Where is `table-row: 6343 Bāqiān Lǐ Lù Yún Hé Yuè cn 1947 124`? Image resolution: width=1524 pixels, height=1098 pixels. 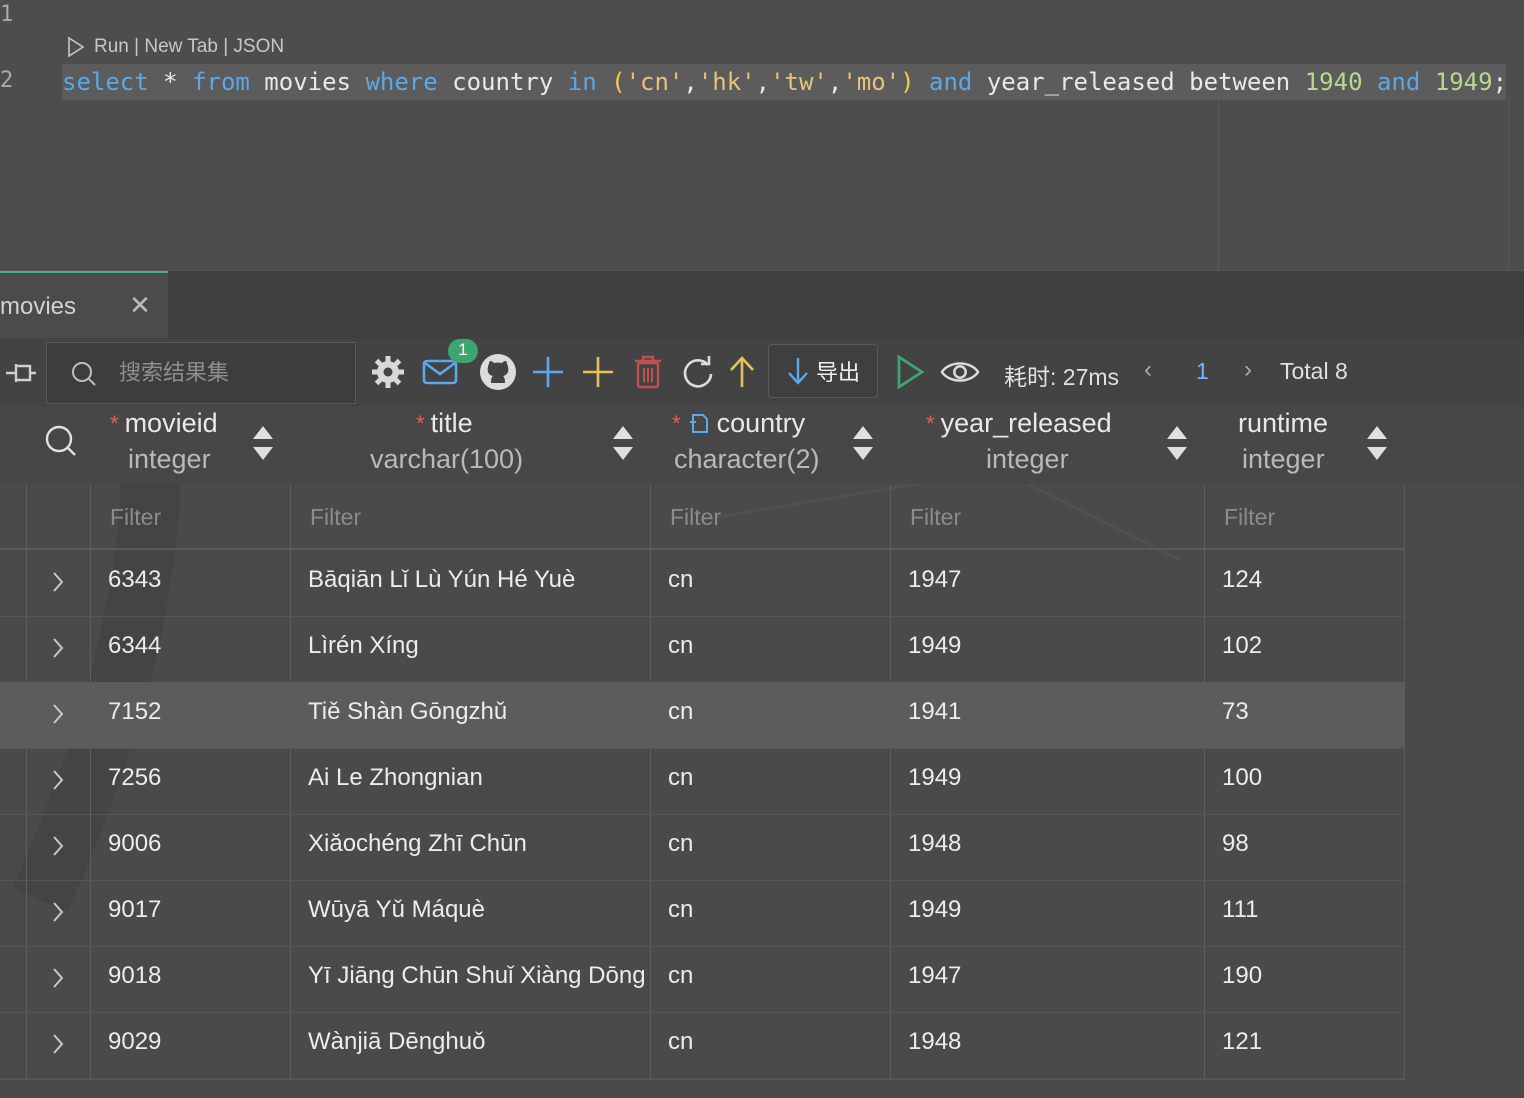 table-row: 6343 Bāqiān Lǐ Lù Yún Hé Yuè cn 1947 124 is located at coordinates (702, 583).